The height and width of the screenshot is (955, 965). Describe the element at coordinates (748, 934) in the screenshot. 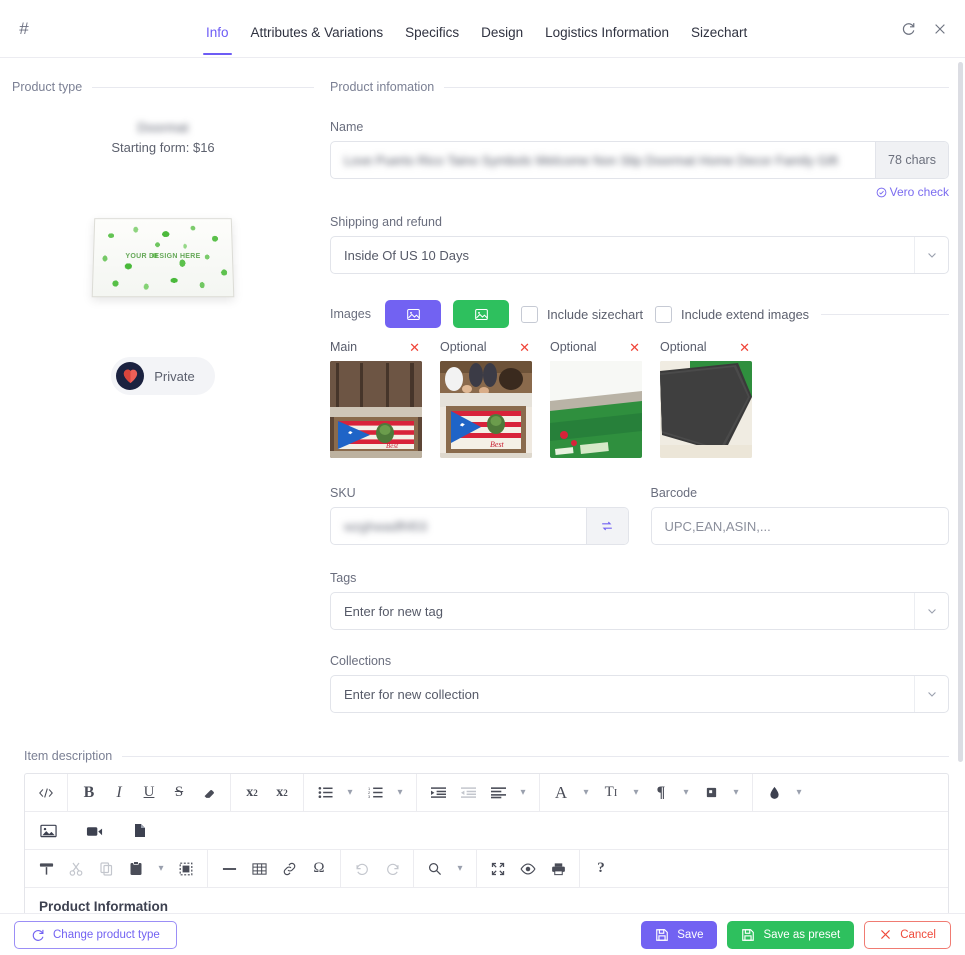

I see `save-icon` at that location.